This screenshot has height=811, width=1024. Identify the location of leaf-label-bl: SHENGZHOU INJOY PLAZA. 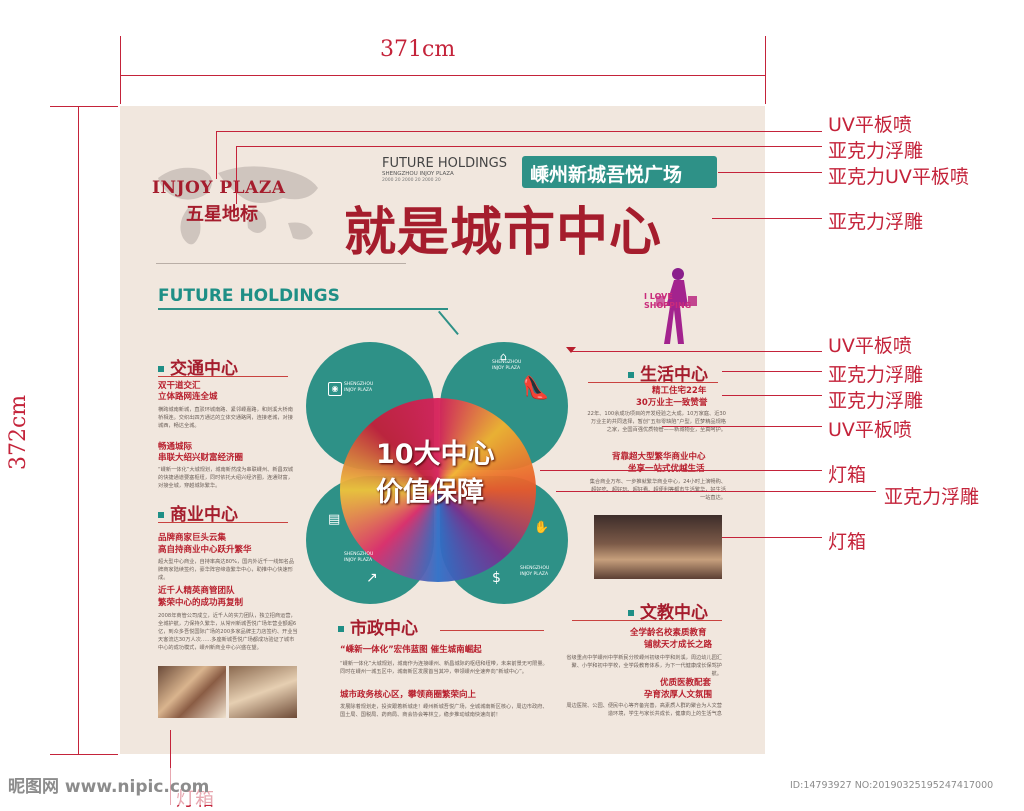
(359, 557).